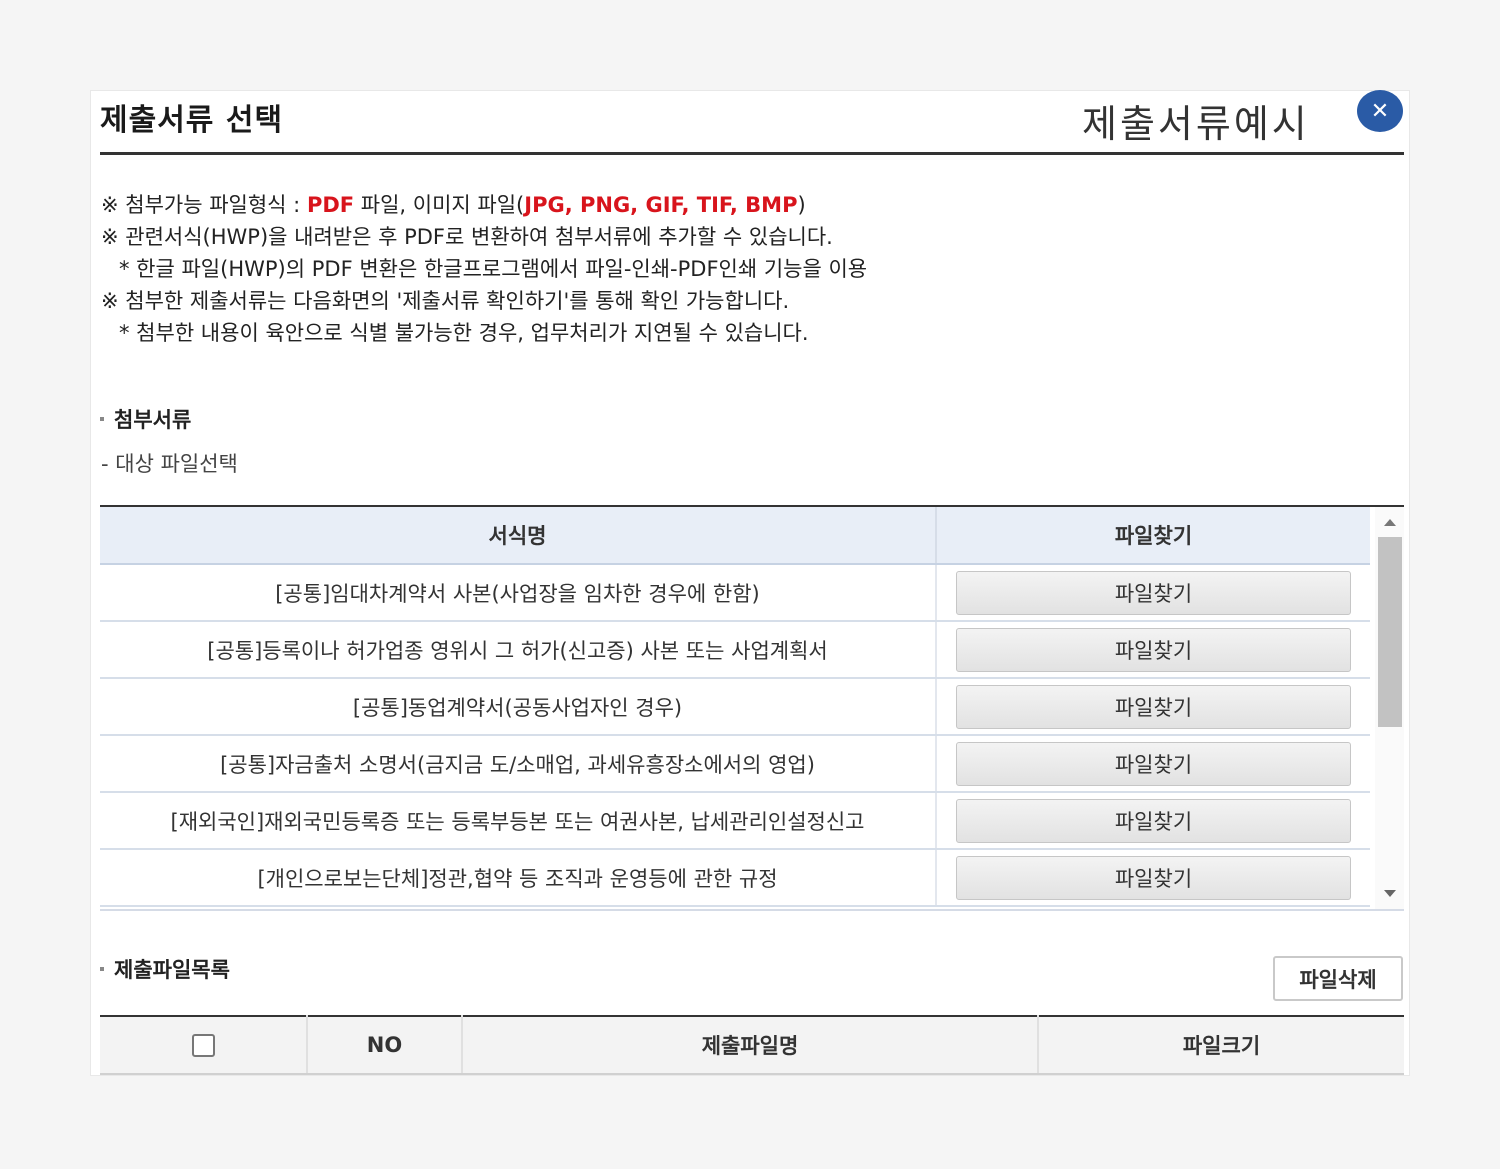 The height and width of the screenshot is (1169, 1500). I want to click on form-name-cell: [개인으로보는단체]정관,협약 등 조직과 운영등에 관한 규정, so click(518, 878).